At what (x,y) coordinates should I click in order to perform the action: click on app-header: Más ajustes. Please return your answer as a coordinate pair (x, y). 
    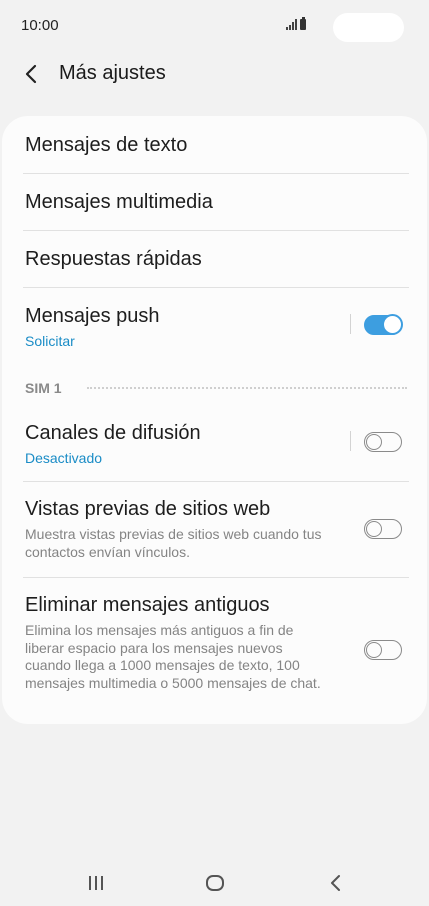
    Looking at the image, I should click on (214, 76).